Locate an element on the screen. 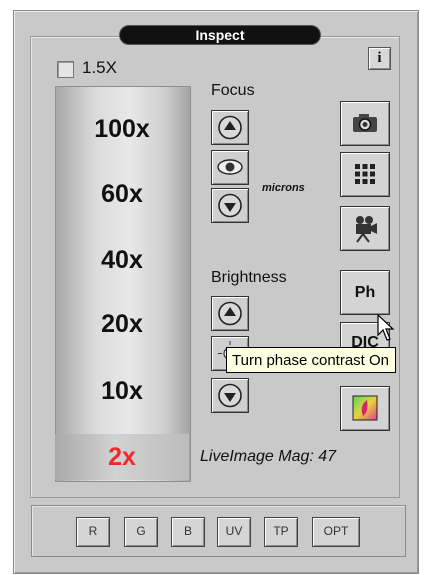 The width and height of the screenshot is (428, 575). movie-camera-icon is located at coordinates (366, 229).